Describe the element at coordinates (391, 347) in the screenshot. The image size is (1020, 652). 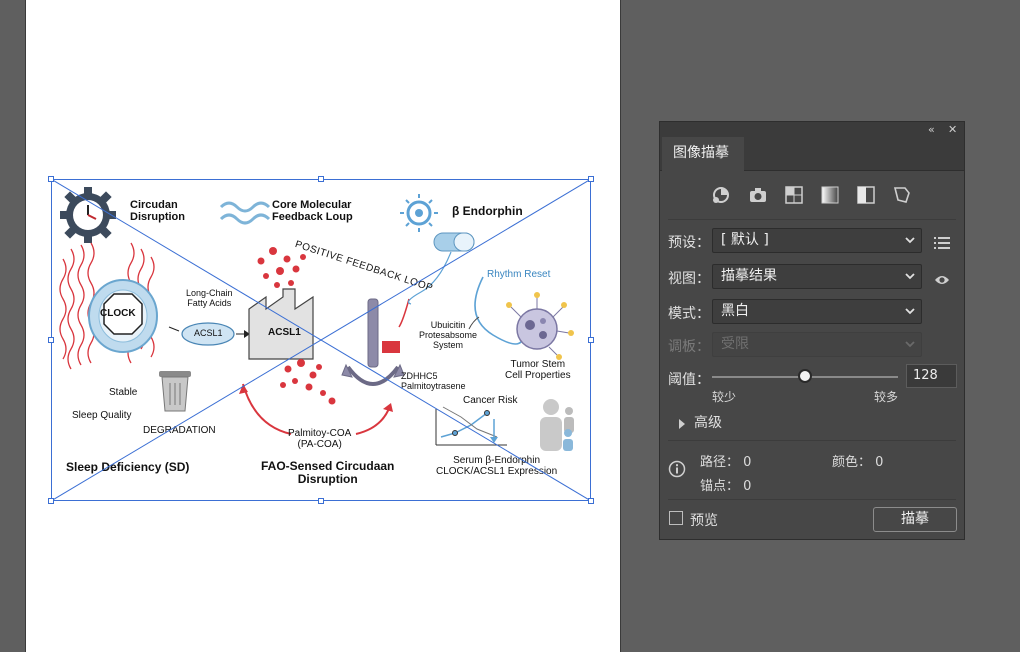
I see `red-flag` at that location.